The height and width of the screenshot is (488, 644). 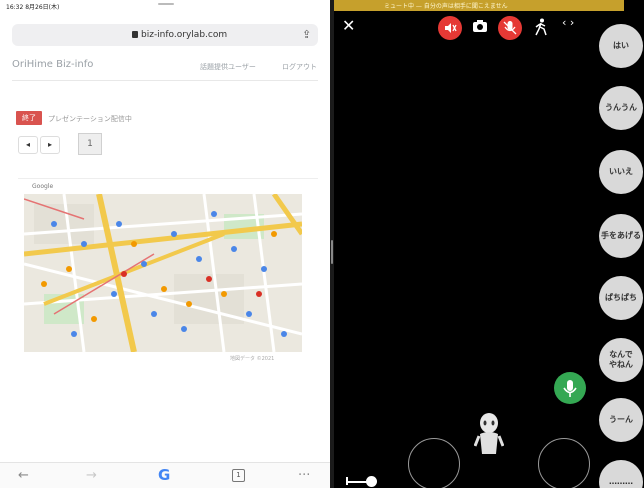 I want to click on speaker-muted-icon, so click(x=450, y=28).